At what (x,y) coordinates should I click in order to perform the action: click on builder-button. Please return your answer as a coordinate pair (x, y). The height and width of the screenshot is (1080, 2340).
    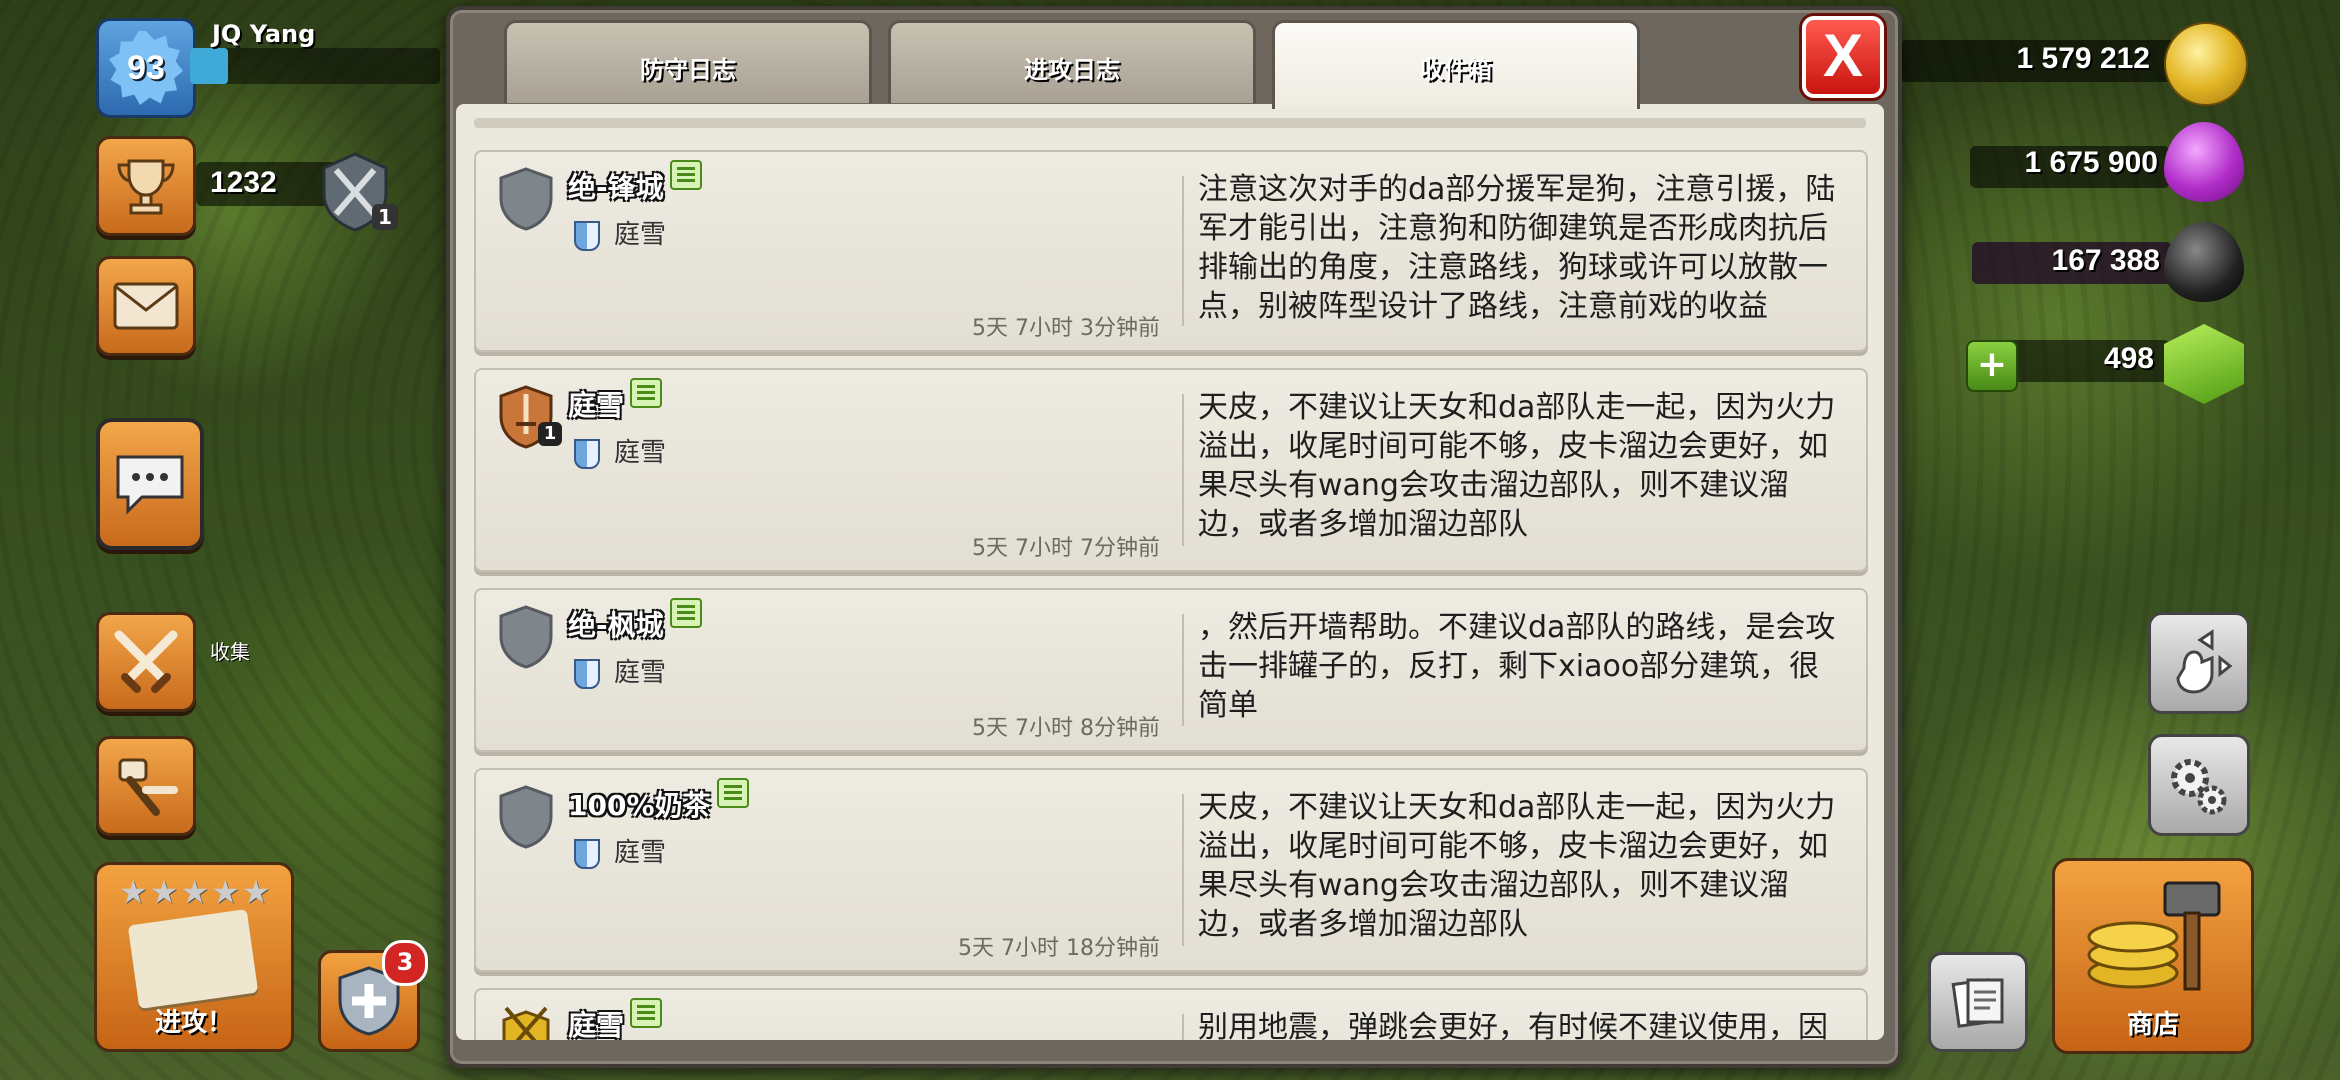
    Looking at the image, I should click on (146, 786).